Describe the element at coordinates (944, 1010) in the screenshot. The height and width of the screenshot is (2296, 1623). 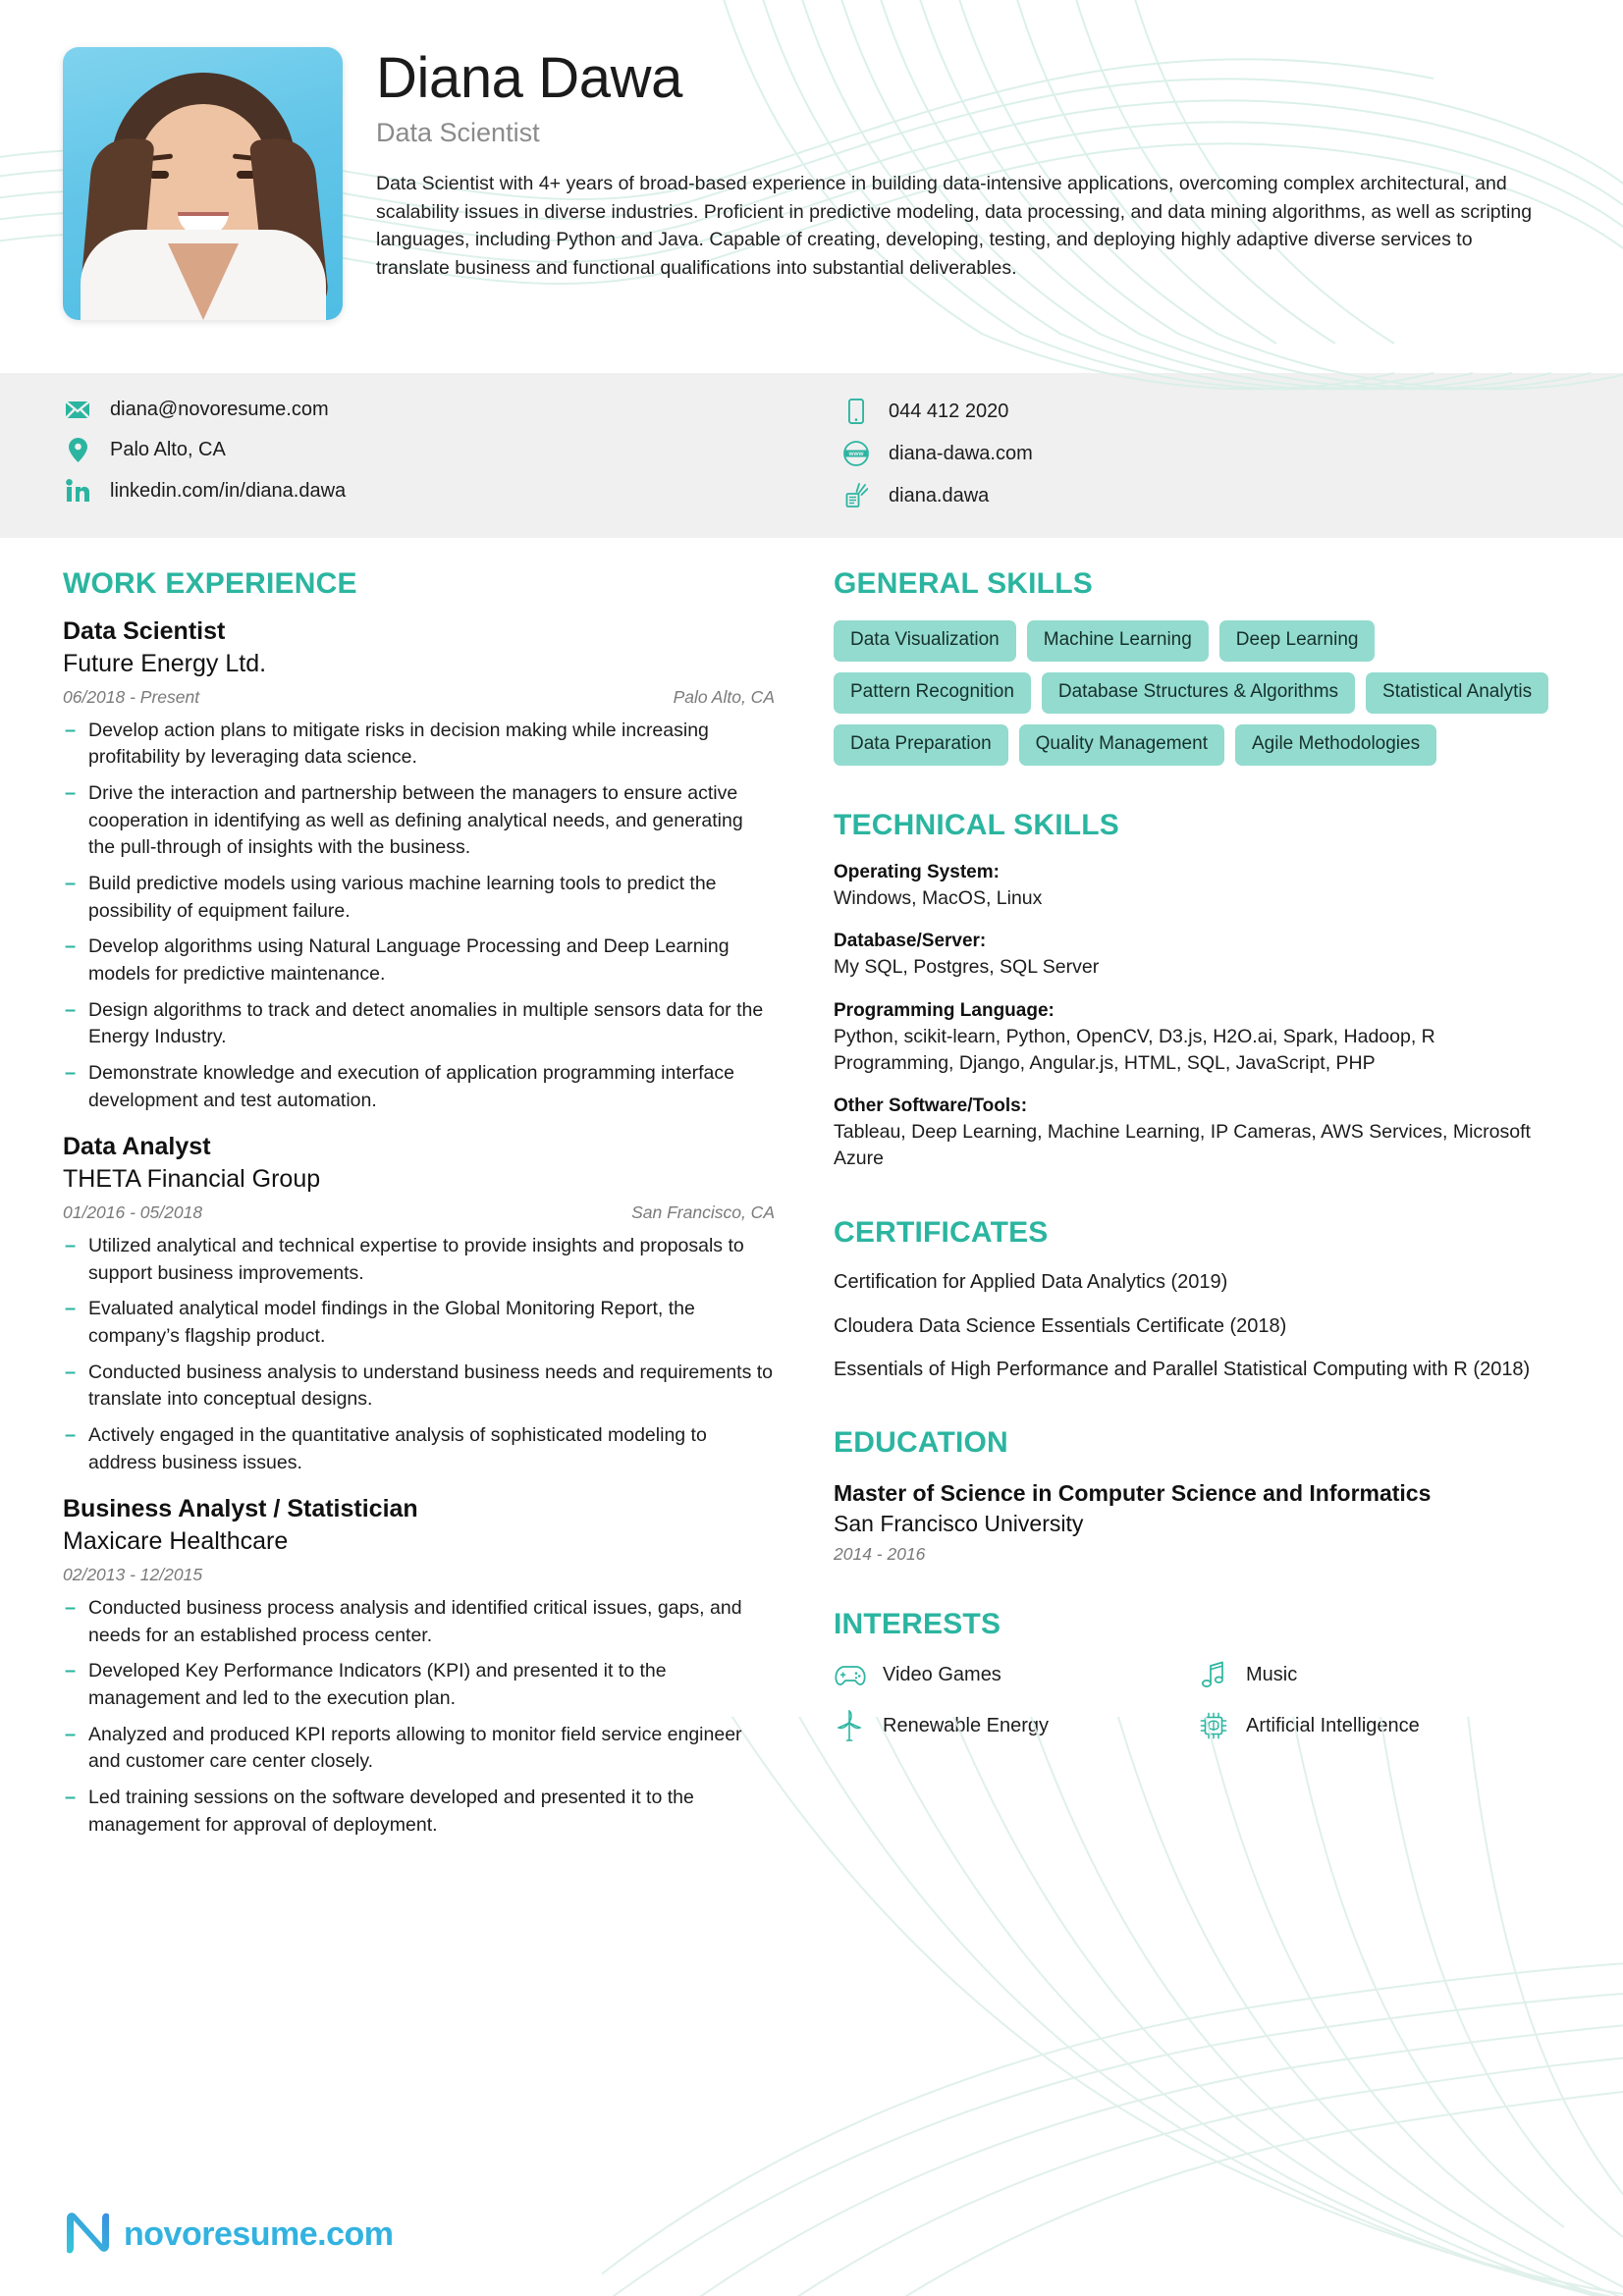
I see `tech-skill-label: Programming Language:` at that location.